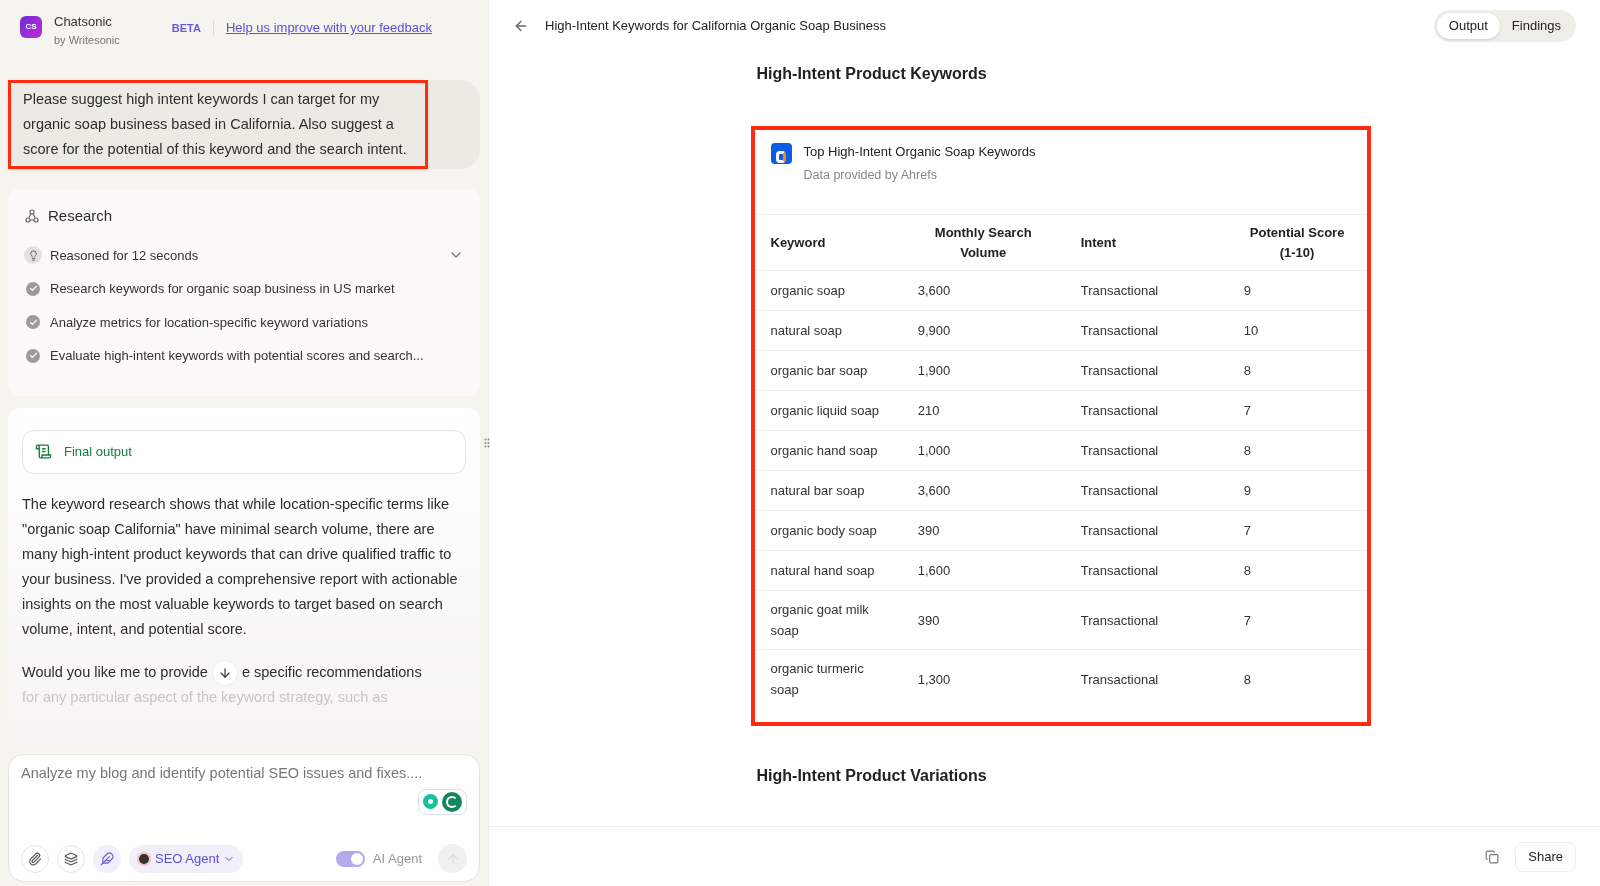 This screenshot has height=886, width=1600. I want to click on final-output-text: The keyword research shows that while location-specific terms like "organic soap California" have minimal search volume, there are many high-intent product keywords that can drive qualified traffic to your business. I've provided a comprehensive report with actionable insights on the most valuable keywords to target based on search volume, intent, and potential score., so click(240, 566).